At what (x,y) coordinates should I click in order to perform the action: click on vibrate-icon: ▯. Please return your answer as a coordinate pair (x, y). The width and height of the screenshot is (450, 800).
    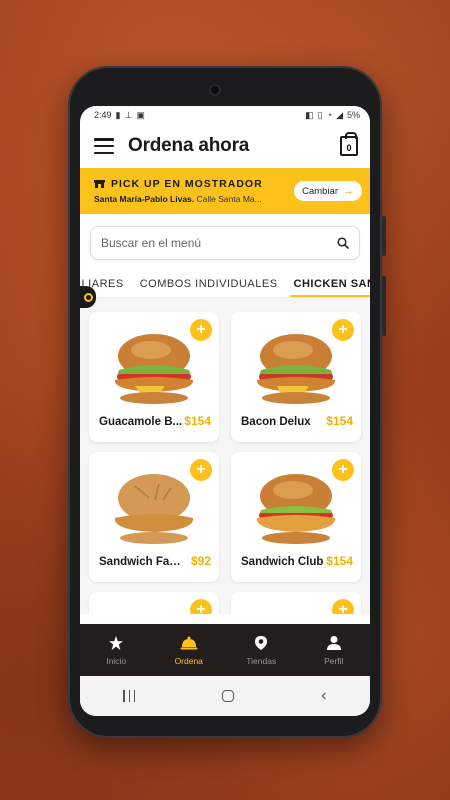
    Looking at the image, I should click on (320, 114).